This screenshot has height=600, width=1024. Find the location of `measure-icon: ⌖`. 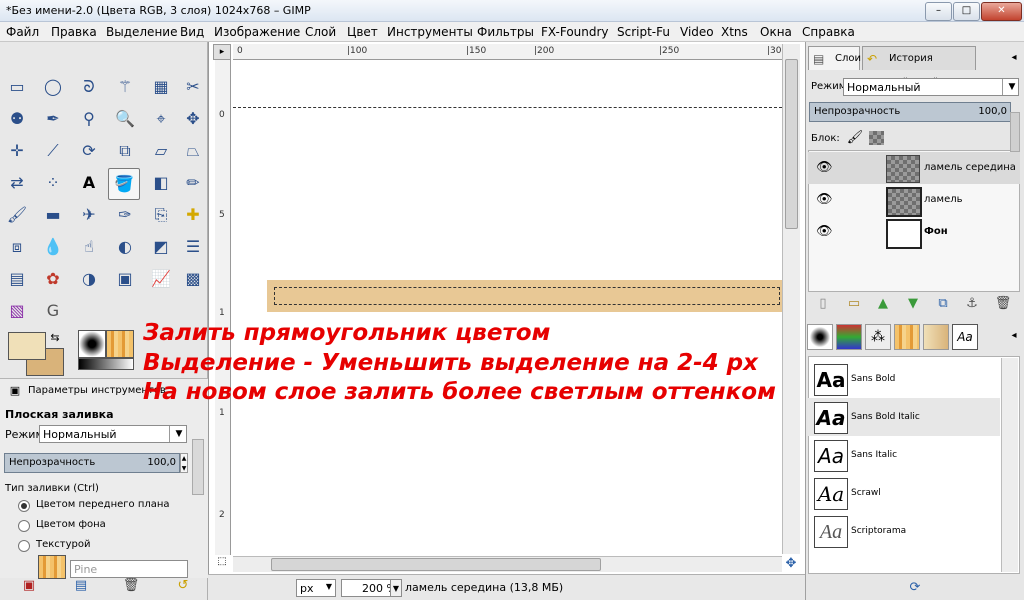

measure-icon: ⌖ is located at coordinates (161, 119).